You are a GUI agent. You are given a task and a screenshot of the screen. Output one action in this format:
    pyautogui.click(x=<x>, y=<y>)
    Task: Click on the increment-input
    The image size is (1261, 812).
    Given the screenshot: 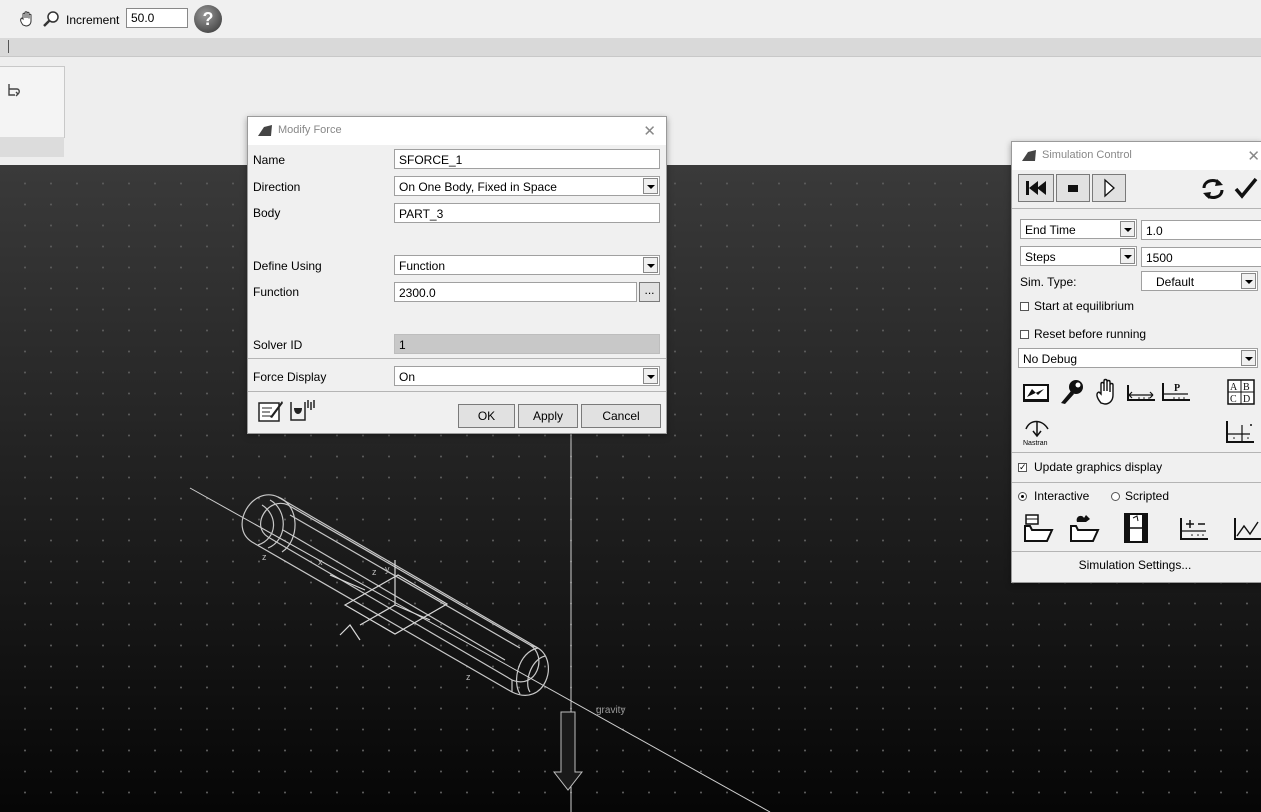 What is the action you would take?
    pyautogui.click(x=157, y=18)
    